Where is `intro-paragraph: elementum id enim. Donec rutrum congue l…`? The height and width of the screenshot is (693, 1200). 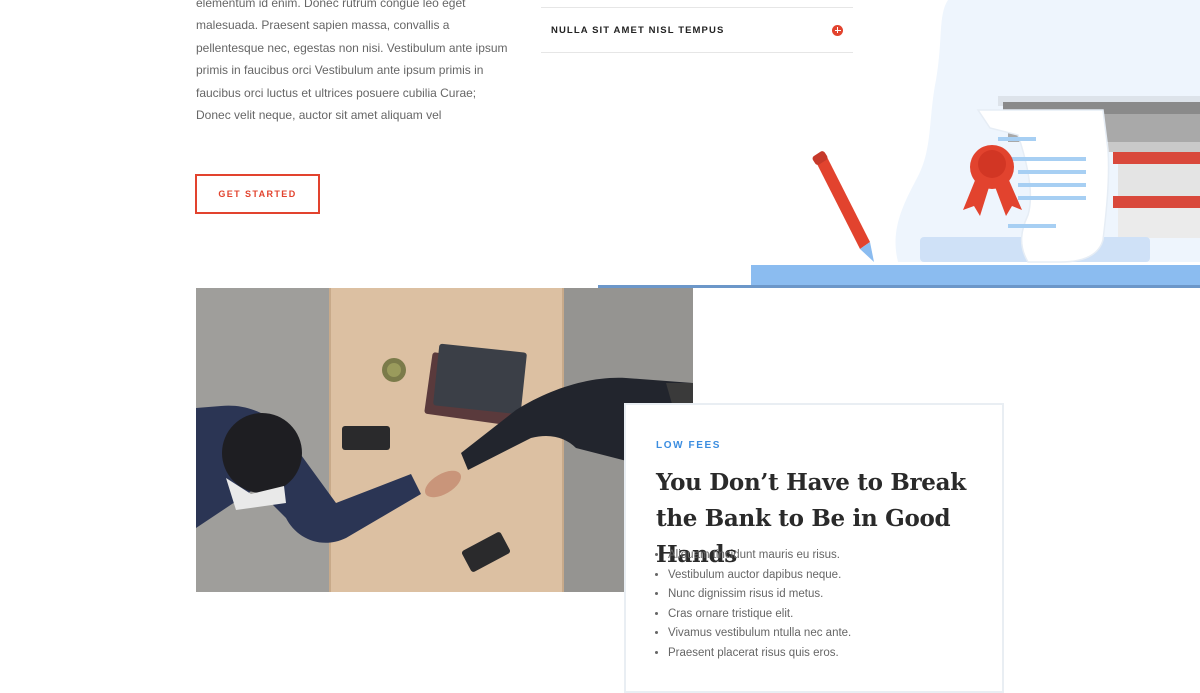
intro-paragraph: elementum id enim. Donec rutrum congue l… is located at coordinates (355, 63).